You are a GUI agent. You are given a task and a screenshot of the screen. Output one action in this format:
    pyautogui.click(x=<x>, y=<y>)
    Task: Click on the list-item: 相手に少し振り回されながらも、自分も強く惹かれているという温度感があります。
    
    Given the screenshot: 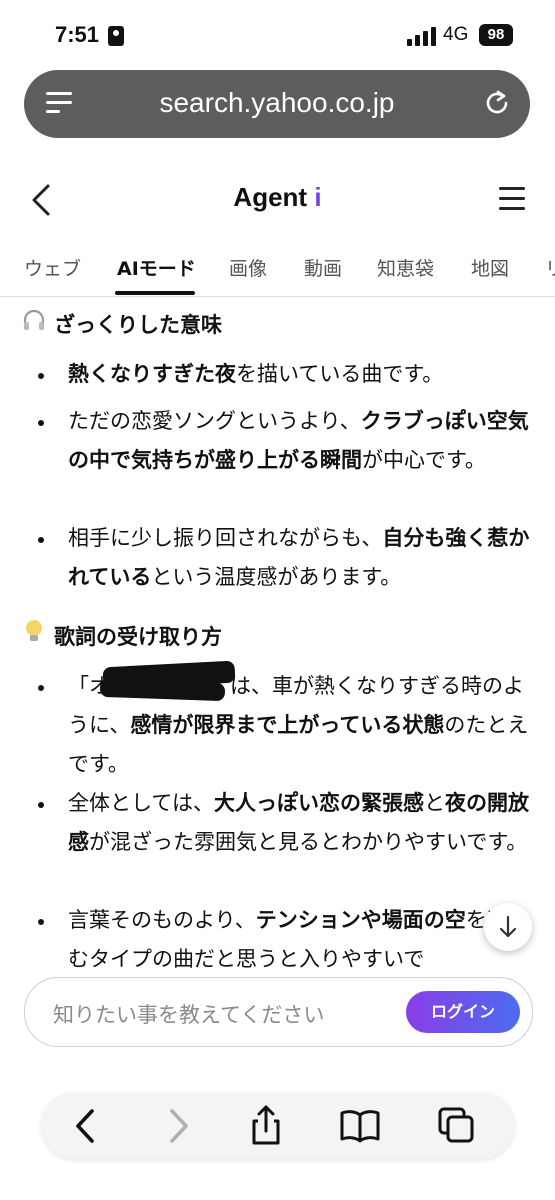 What is the action you would take?
    pyautogui.click(x=299, y=557)
    